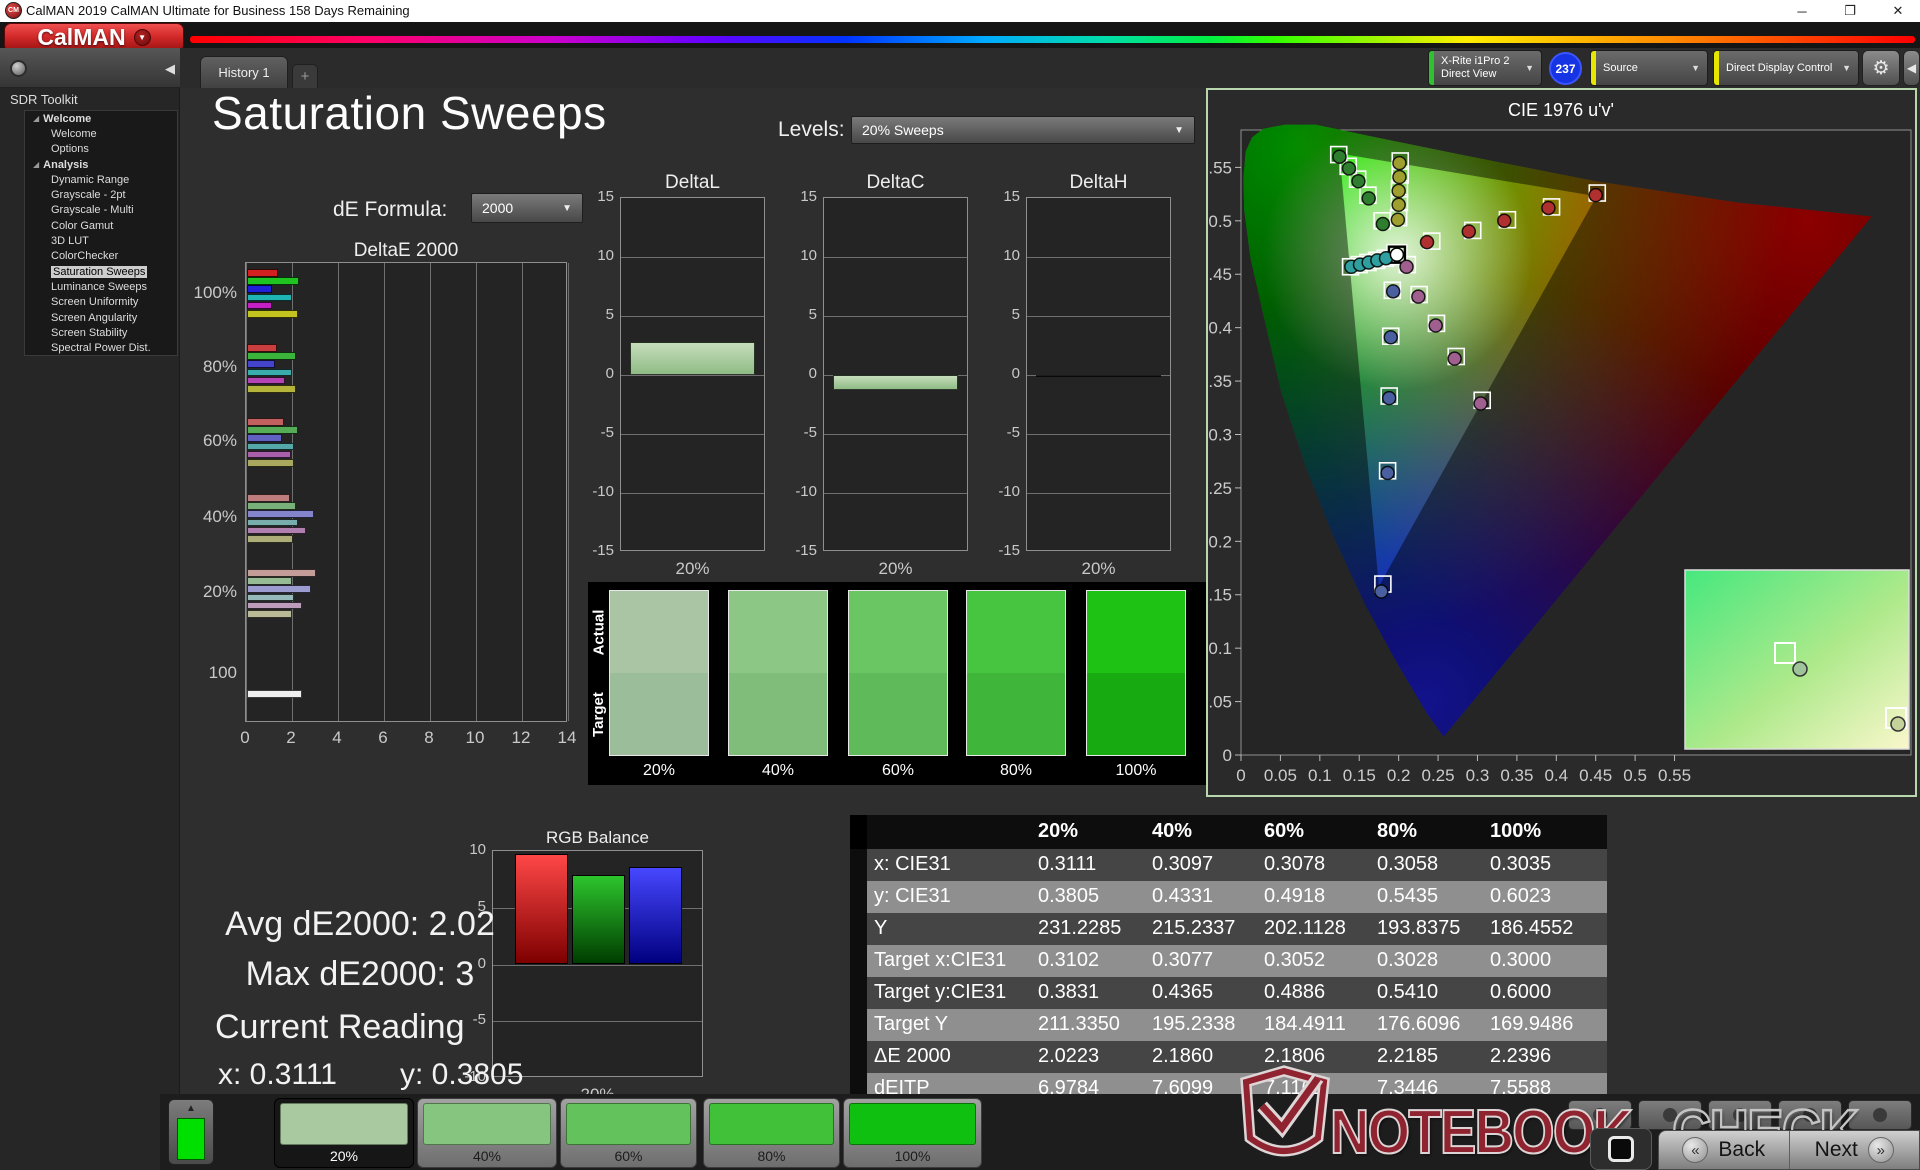  What do you see at coordinates (92, 210) in the screenshot?
I see `sidebar-item-label: Grayscale - Multi` at bounding box center [92, 210].